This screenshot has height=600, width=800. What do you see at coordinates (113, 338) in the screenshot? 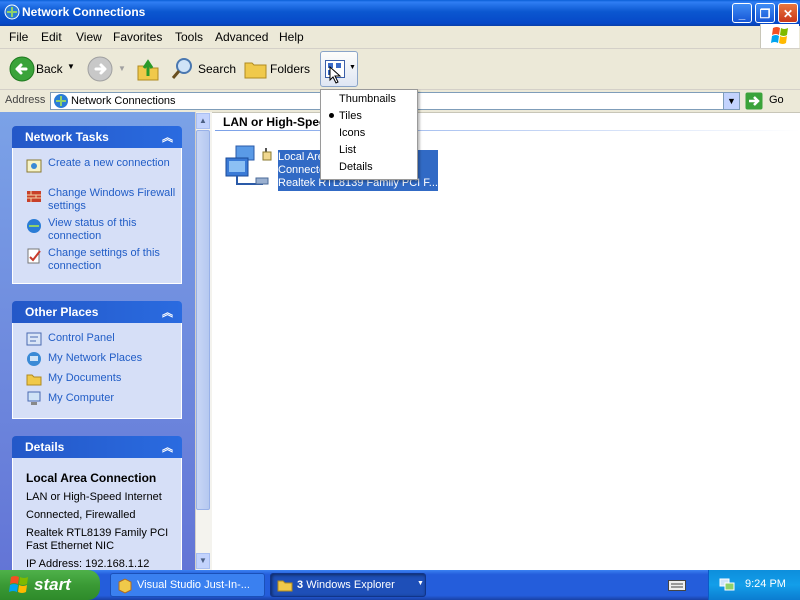
I see `control-panel-link: Control Panel` at bounding box center [113, 338].